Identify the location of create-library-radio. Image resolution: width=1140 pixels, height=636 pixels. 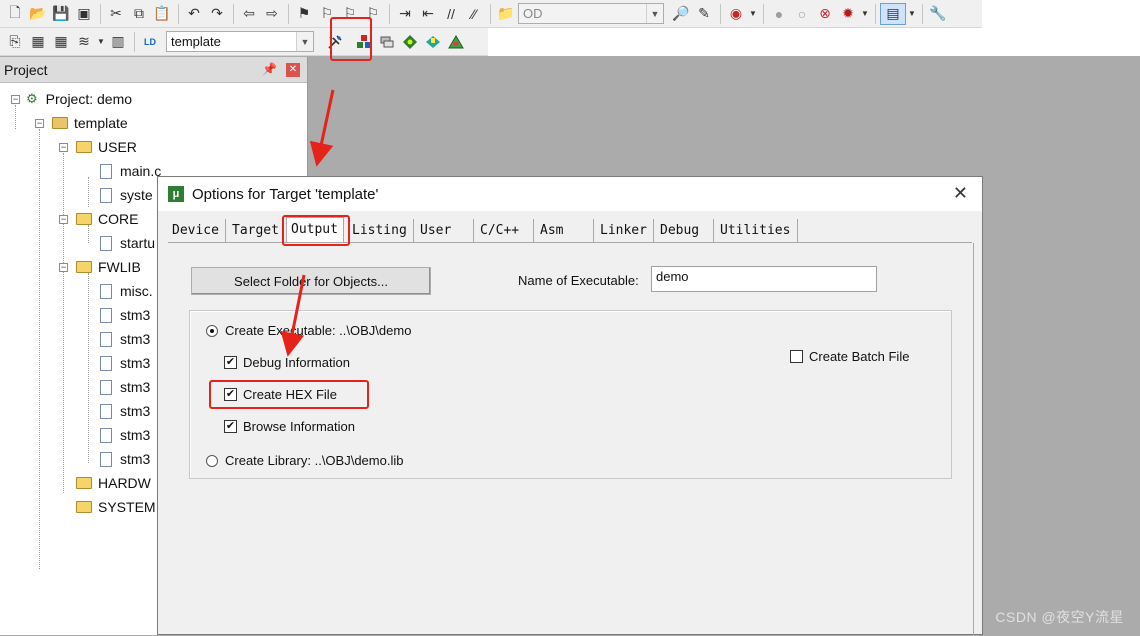
(212, 461).